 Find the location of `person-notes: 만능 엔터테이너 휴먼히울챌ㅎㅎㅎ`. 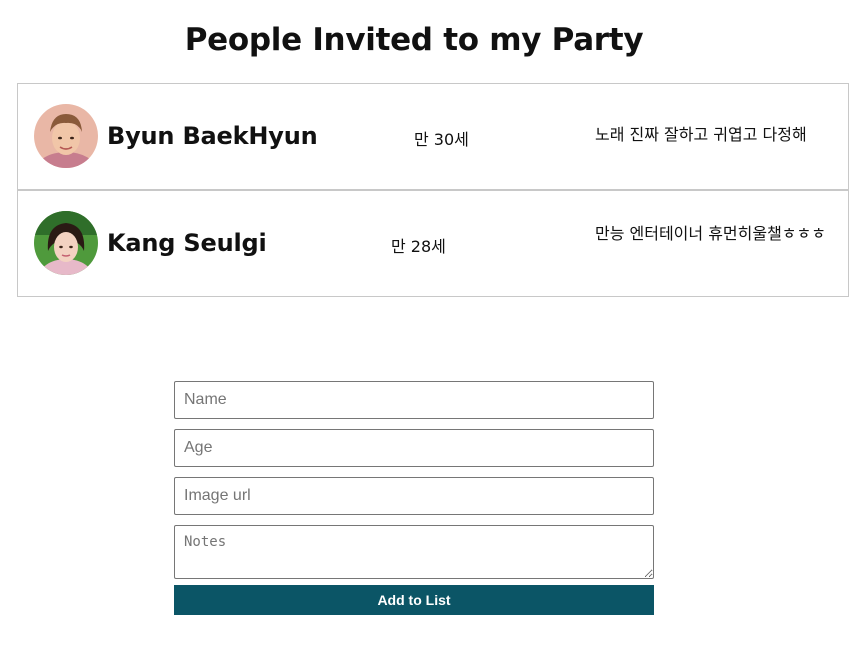

person-notes: 만능 엔터테이너 휴먼히울챌ㅎㅎㅎ is located at coordinates (710, 233).